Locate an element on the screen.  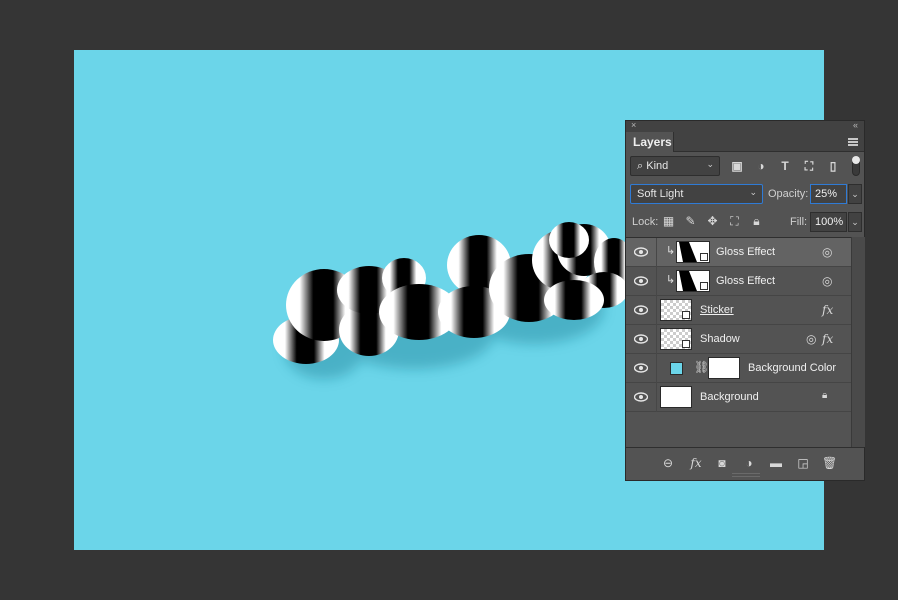
kind-filter-select: ⌕ Kind ⌄ is located at coordinates (675, 166).